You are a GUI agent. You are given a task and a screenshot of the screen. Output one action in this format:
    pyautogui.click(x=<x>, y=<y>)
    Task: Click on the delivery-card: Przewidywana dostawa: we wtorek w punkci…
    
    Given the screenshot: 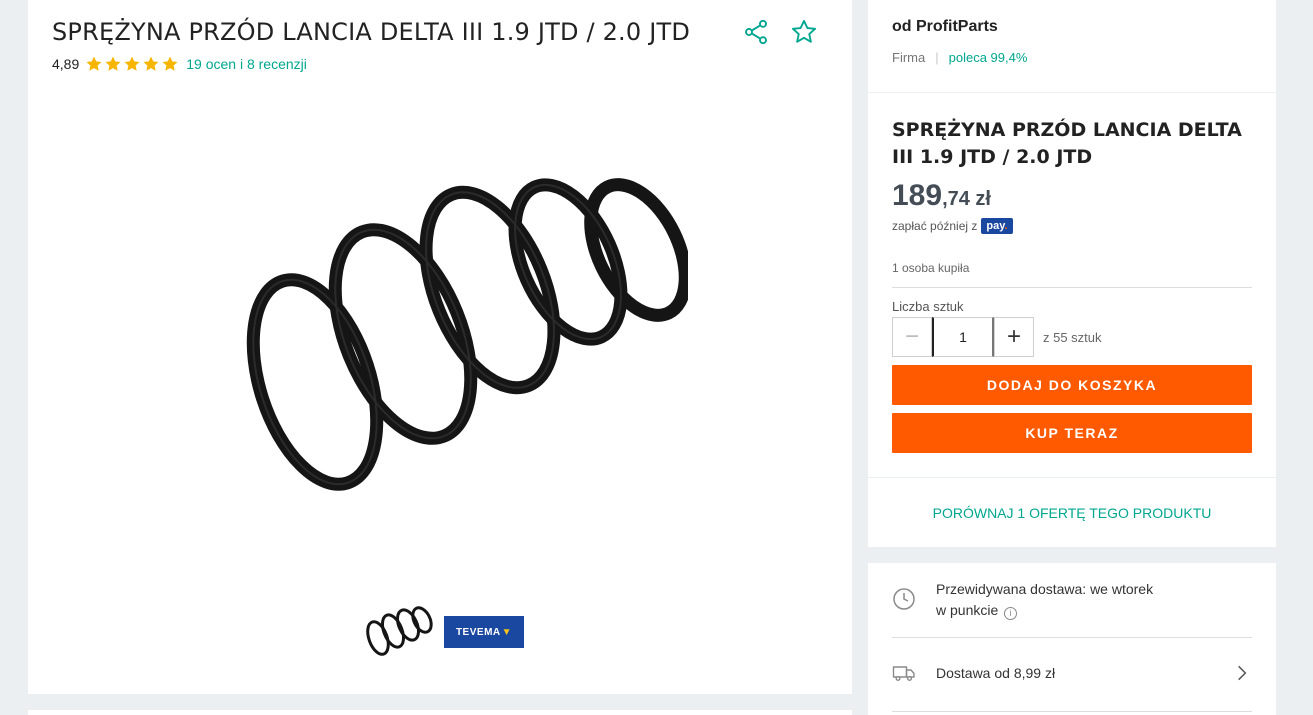 What is the action you would take?
    pyautogui.click(x=1072, y=639)
    